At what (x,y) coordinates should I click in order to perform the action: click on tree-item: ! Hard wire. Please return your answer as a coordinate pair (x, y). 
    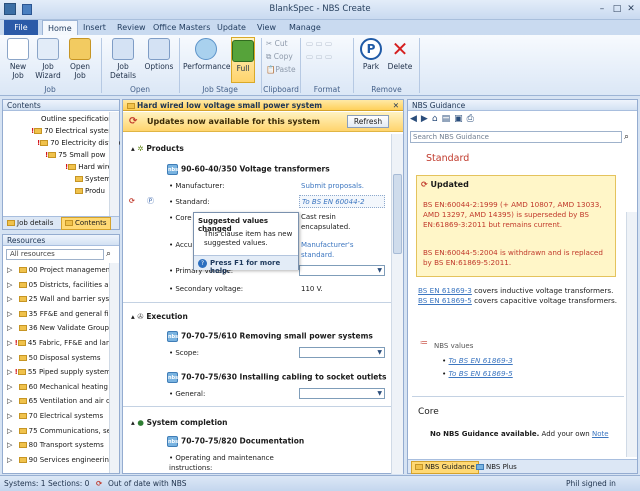
    Looking at the image, I should click on (88, 167).